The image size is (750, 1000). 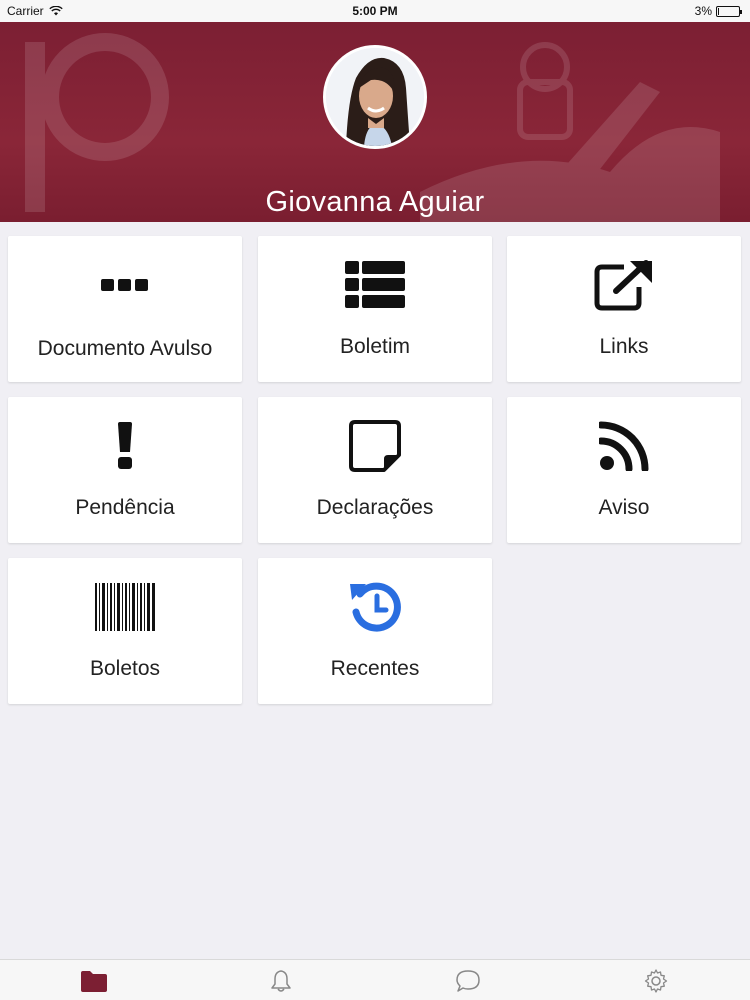 I want to click on avatar, so click(x=375, y=97).